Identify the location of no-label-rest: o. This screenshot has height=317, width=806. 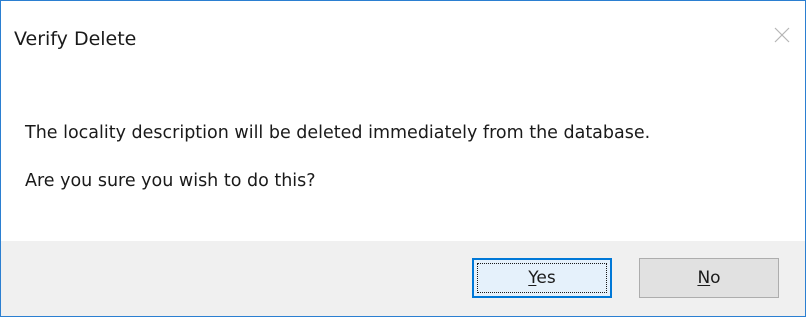
(715, 278).